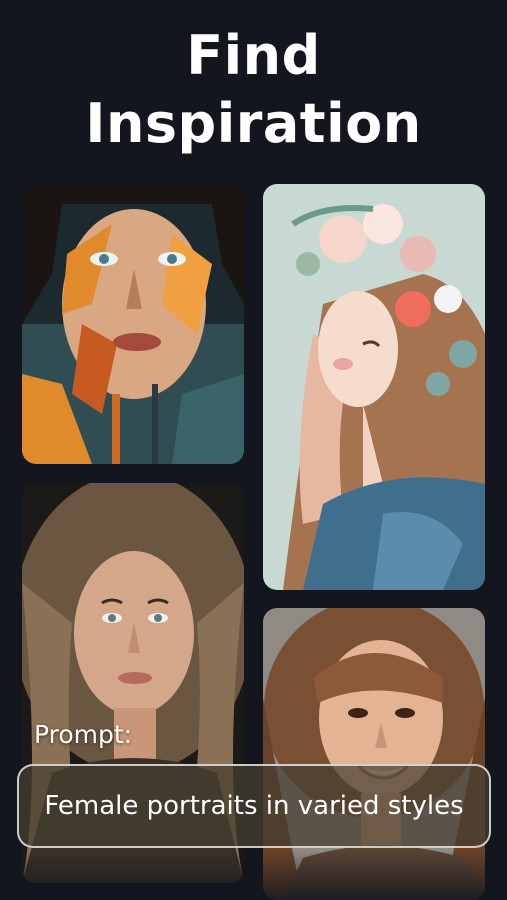 The height and width of the screenshot is (900, 507). Describe the element at coordinates (83, 734) in the screenshot. I see `prompt-label: Prompt:` at that location.